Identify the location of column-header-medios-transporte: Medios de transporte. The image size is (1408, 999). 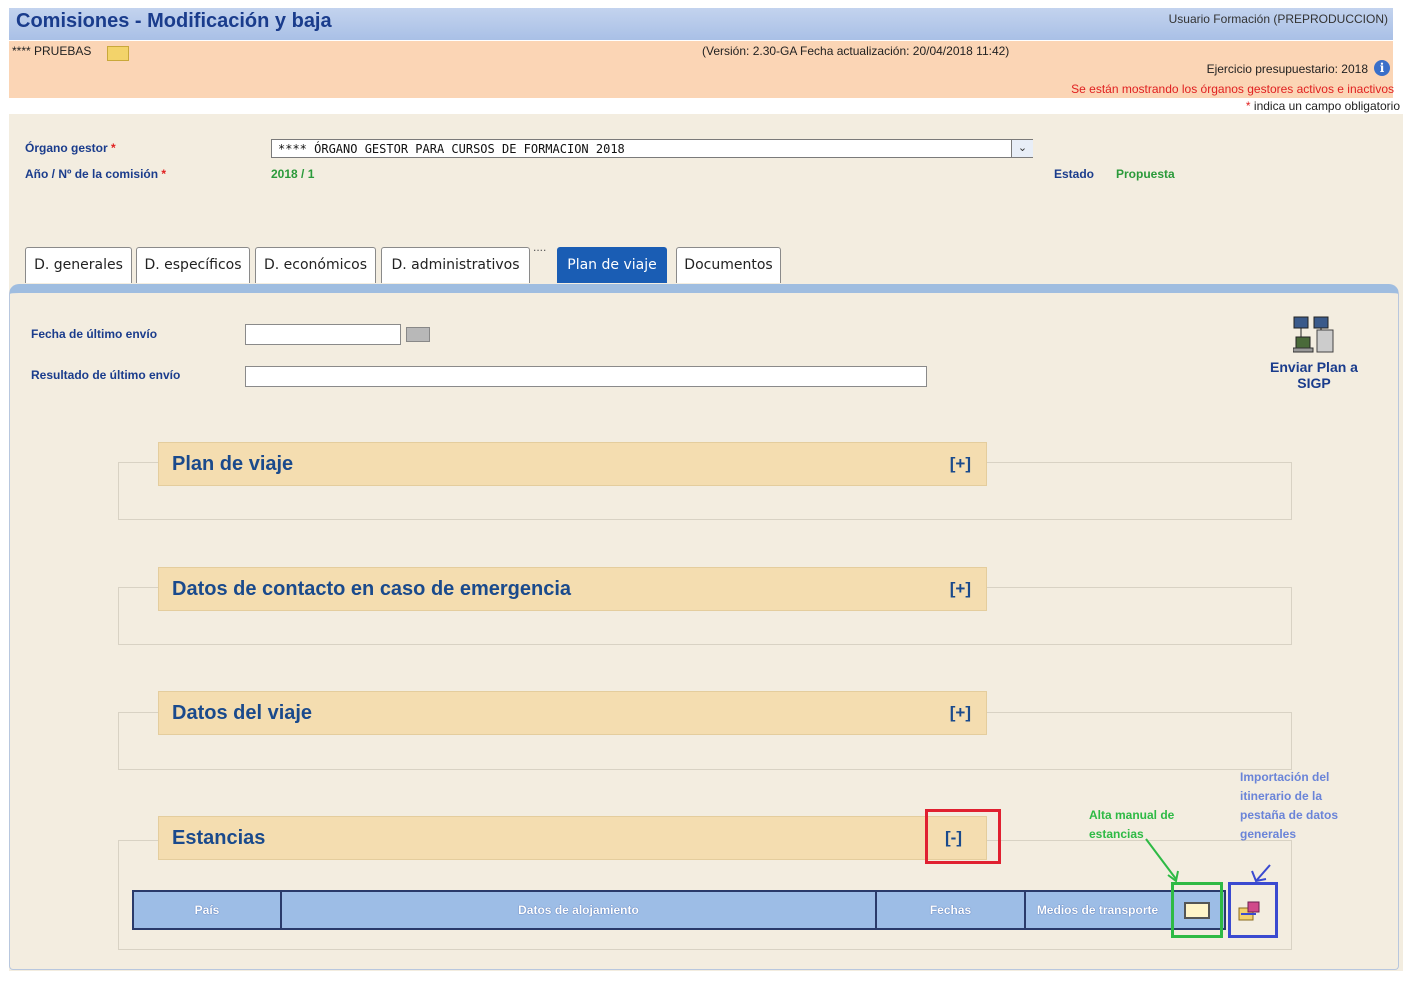
(1097, 910).